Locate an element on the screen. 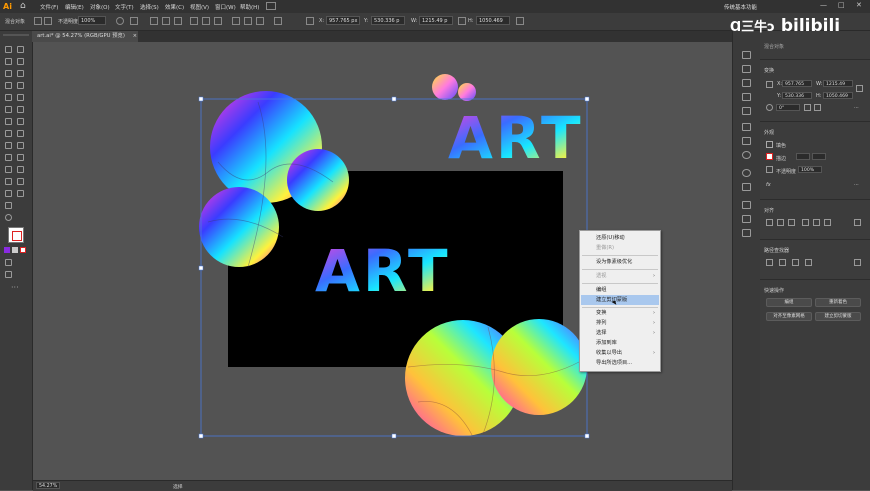 The width and height of the screenshot is (870, 491). layers-panel-icon is located at coordinates (746, 205).